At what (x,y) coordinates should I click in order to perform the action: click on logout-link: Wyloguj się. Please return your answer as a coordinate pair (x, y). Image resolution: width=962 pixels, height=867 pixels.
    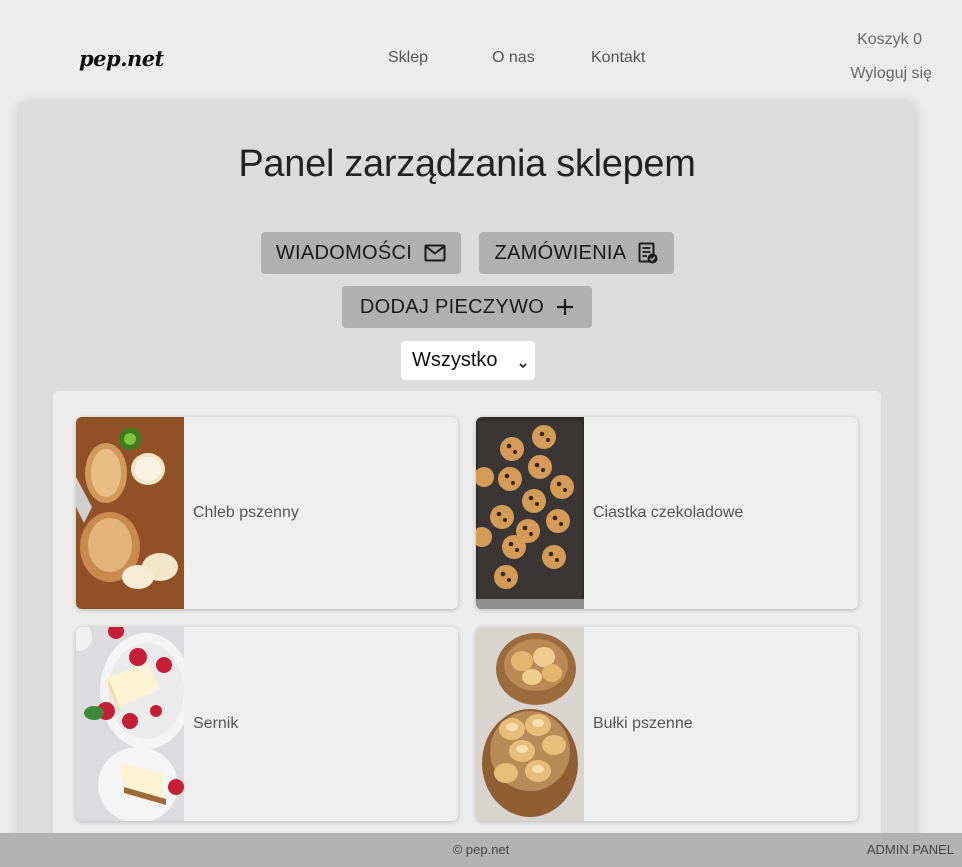
    Looking at the image, I should click on (891, 74).